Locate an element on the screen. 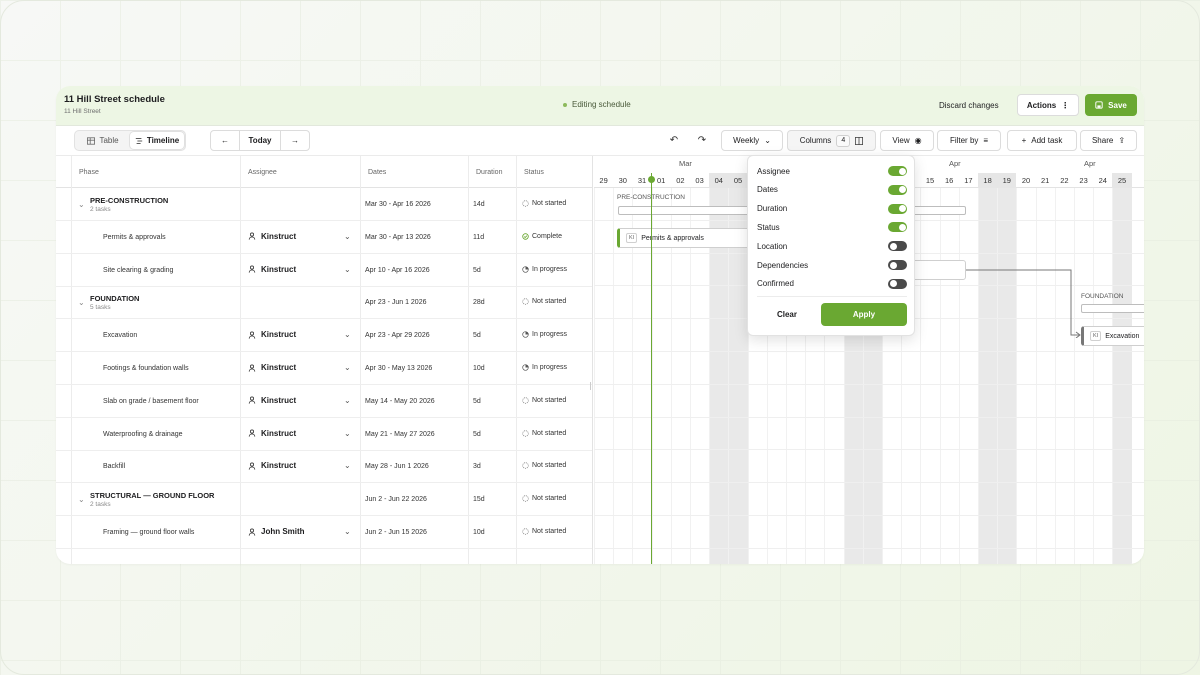 This screenshot has width=1200, height=675. filter-icon: ≡ is located at coordinates (986, 140).